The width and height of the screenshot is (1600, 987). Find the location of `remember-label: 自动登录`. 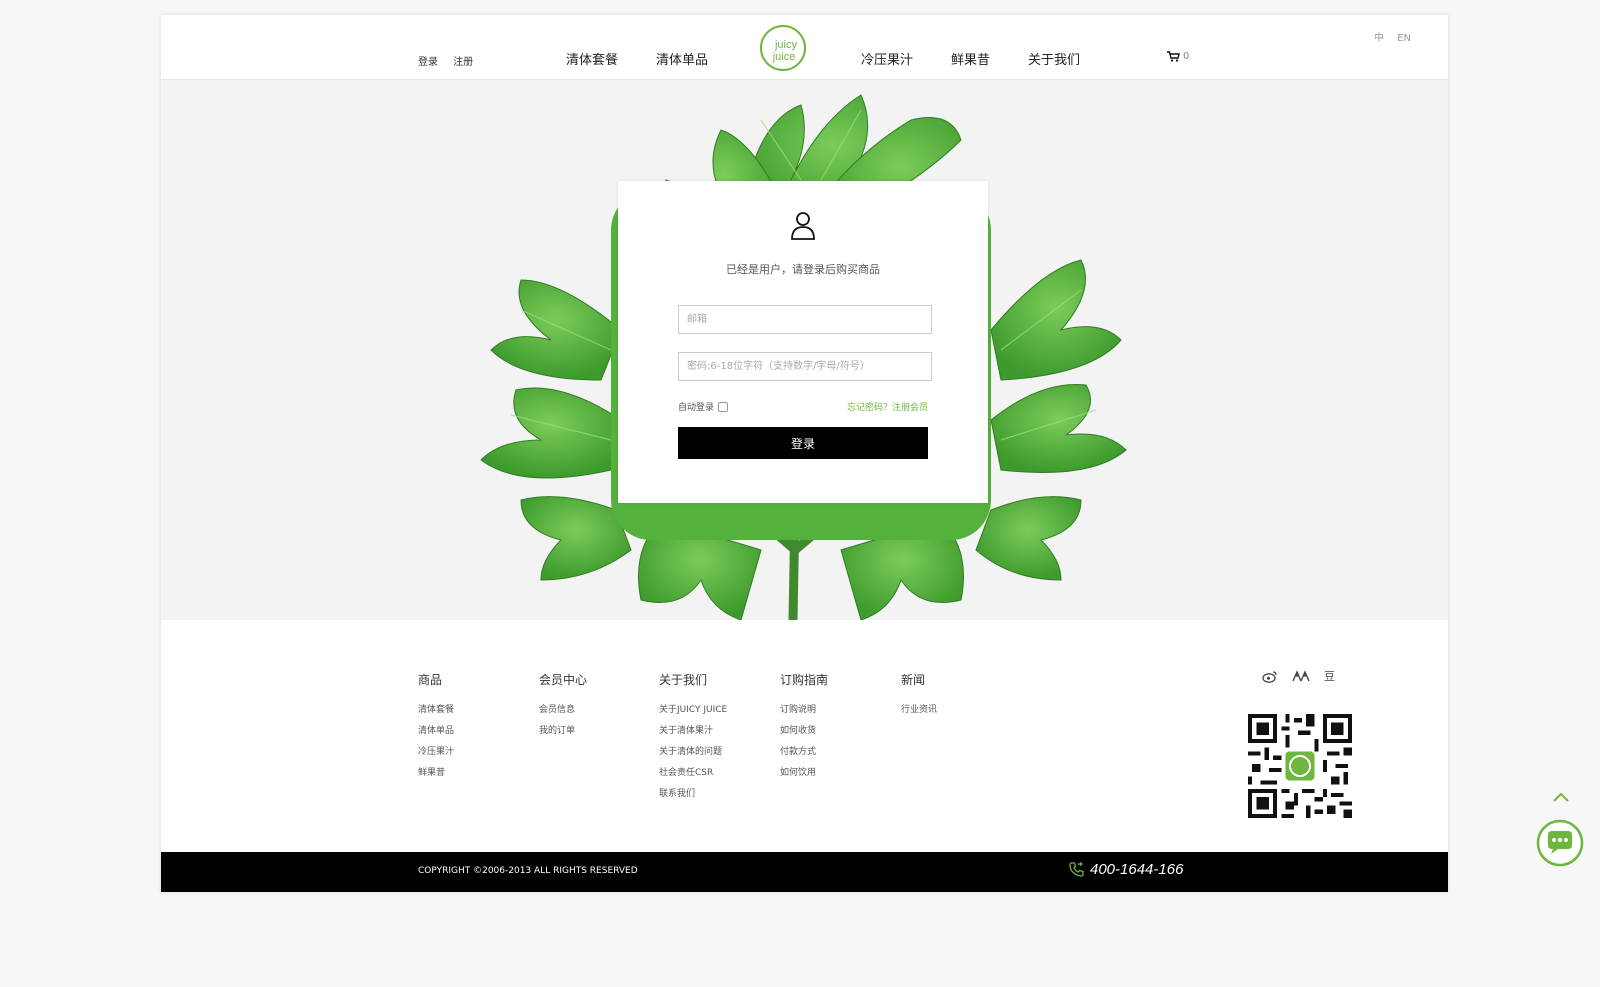

remember-label: 自动登录 is located at coordinates (696, 408).